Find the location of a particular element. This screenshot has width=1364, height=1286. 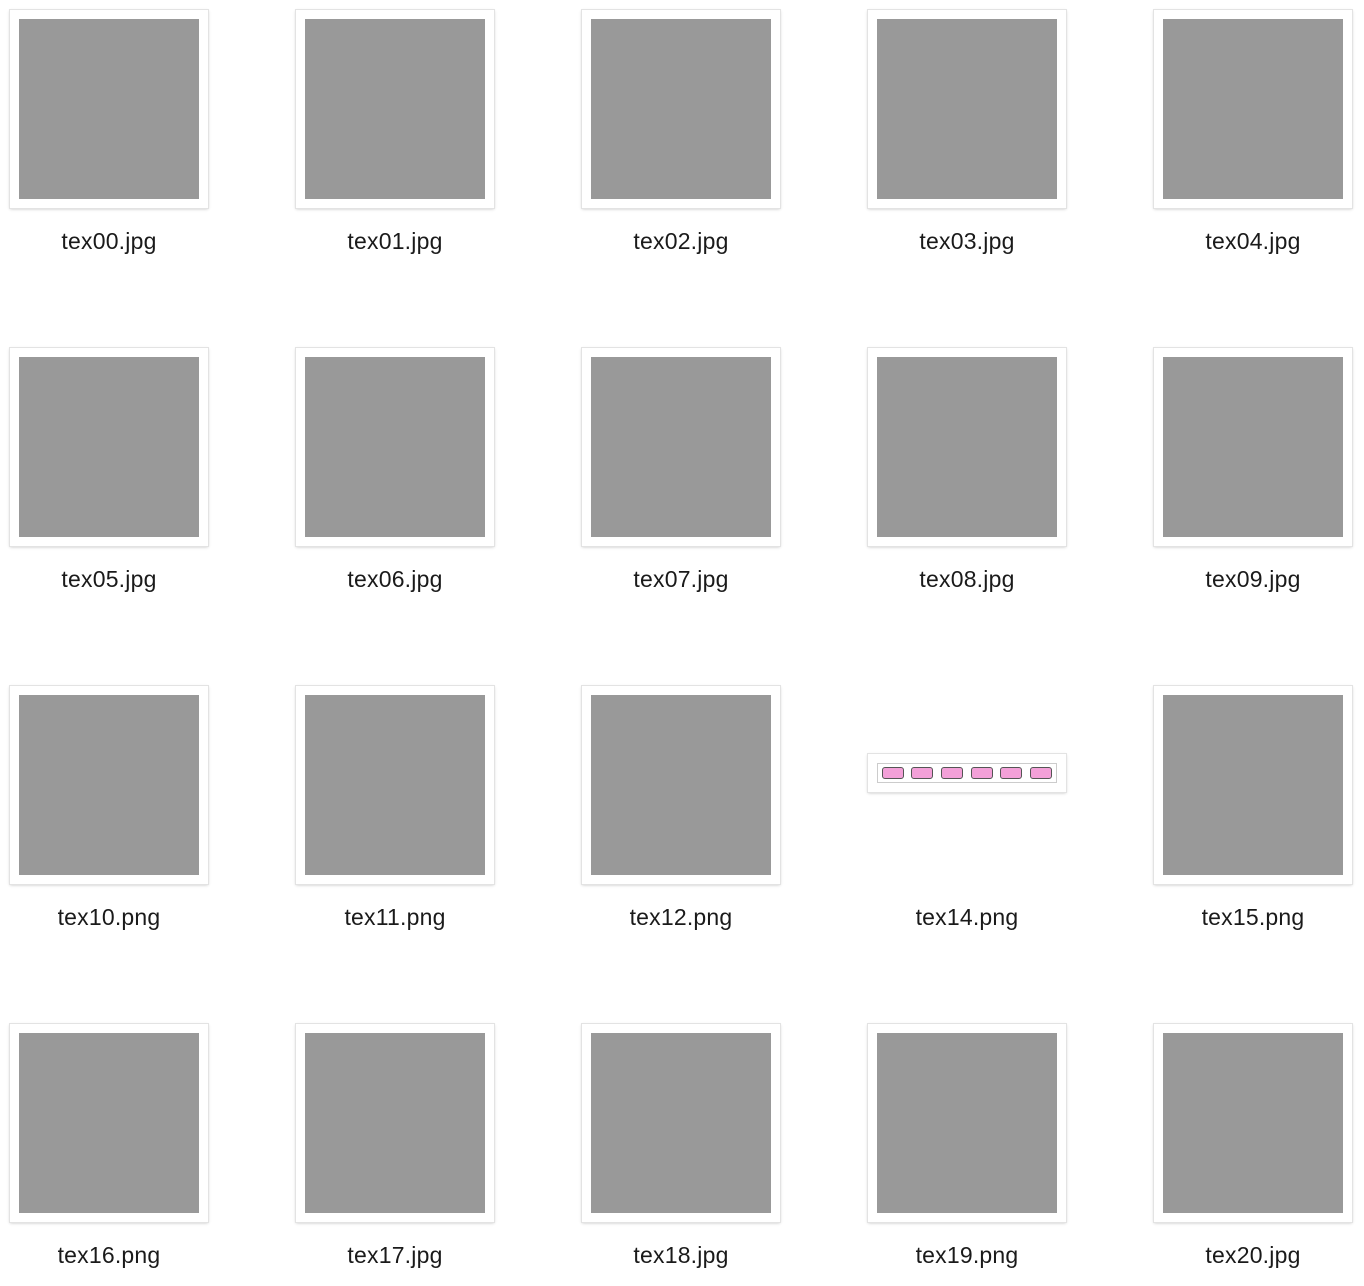

file-item: tex06.jpg is located at coordinates (406, 498).